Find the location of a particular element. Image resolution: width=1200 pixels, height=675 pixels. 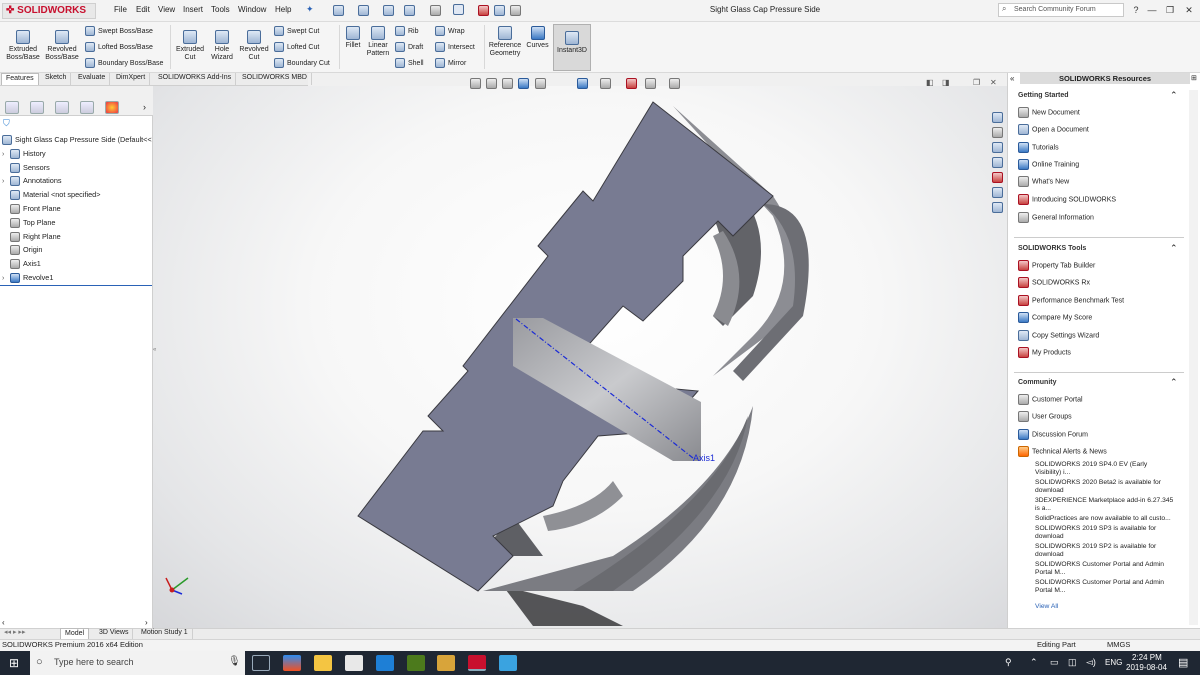

tree-item-origin: Origin is located at coordinates (22, 250).